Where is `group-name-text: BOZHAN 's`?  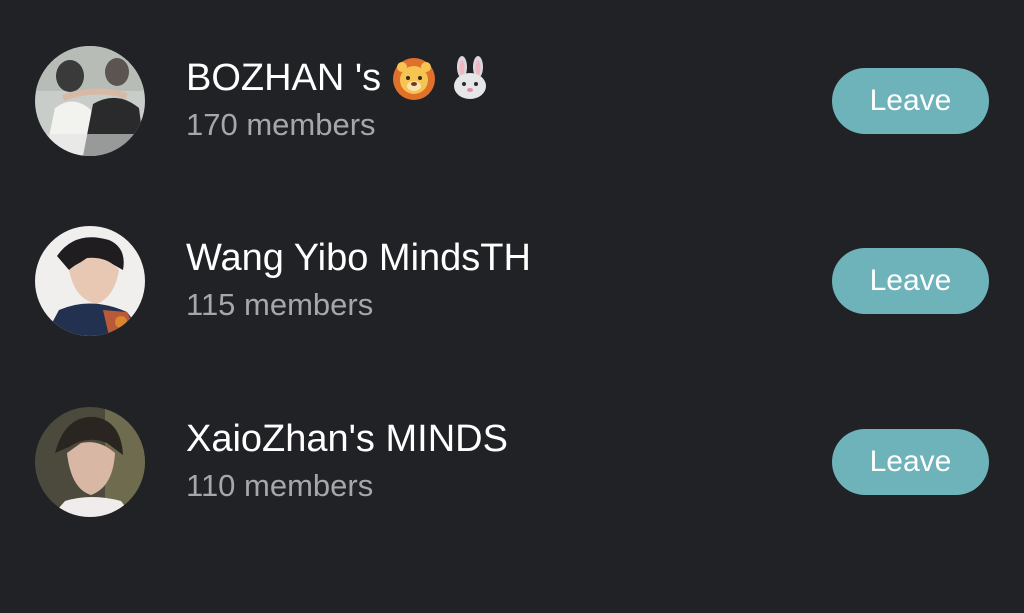 group-name-text: BOZHAN 's is located at coordinates (284, 78).